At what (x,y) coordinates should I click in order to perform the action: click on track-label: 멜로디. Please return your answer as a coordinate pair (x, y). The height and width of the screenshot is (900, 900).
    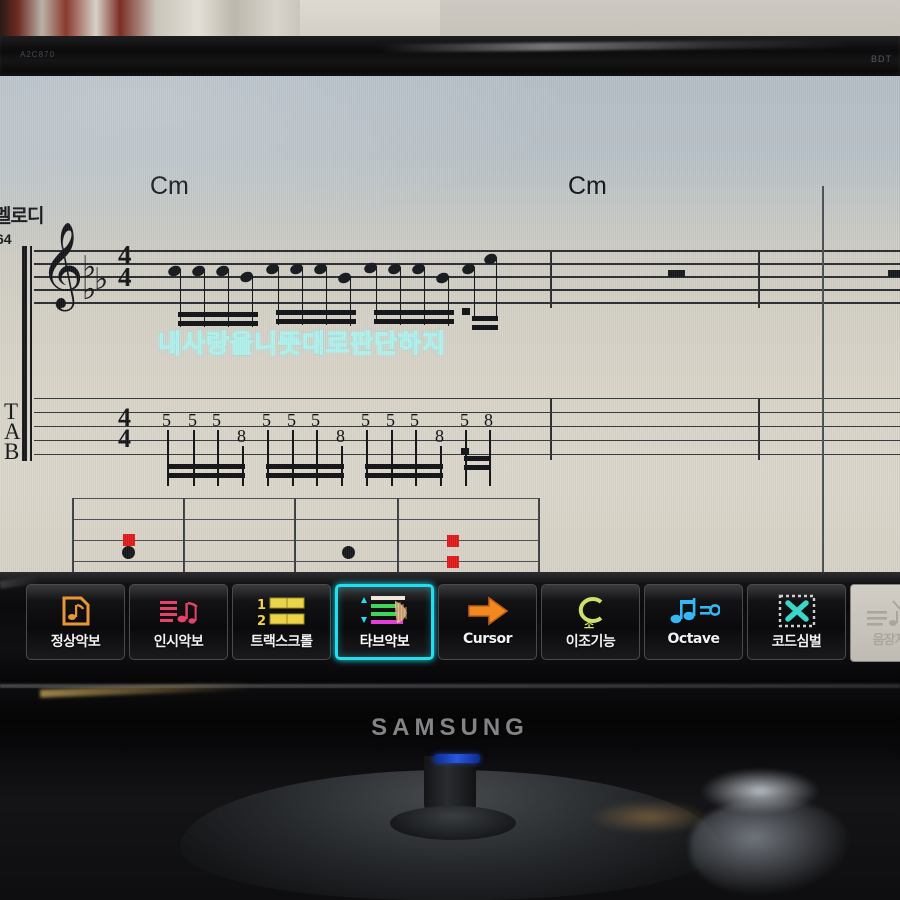
    Looking at the image, I should click on (22, 216).